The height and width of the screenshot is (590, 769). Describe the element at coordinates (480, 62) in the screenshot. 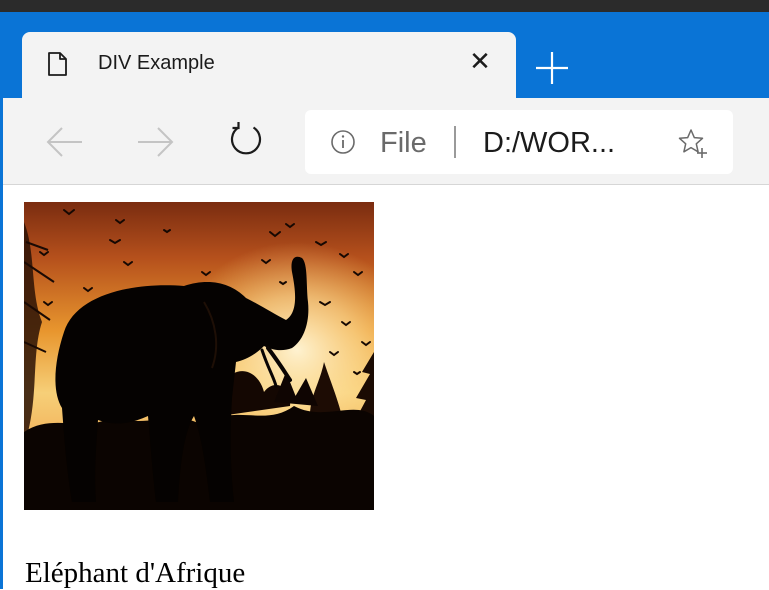

I see `tab-close-icon: ✕` at that location.